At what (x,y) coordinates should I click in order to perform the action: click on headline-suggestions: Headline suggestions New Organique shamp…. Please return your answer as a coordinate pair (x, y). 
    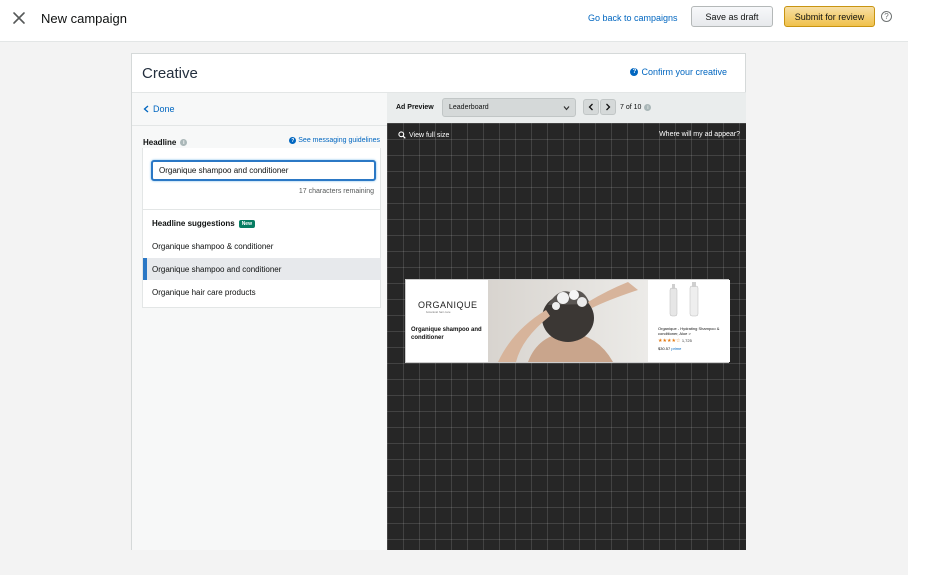
    Looking at the image, I should click on (262, 257).